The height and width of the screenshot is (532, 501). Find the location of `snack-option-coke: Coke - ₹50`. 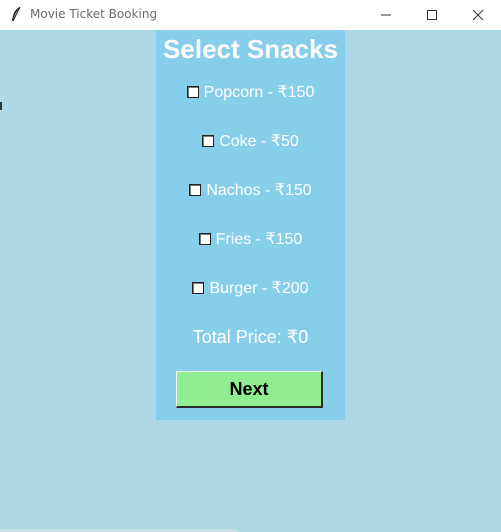

snack-option-coke: Coke - ₹50 is located at coordinates (250, 141).